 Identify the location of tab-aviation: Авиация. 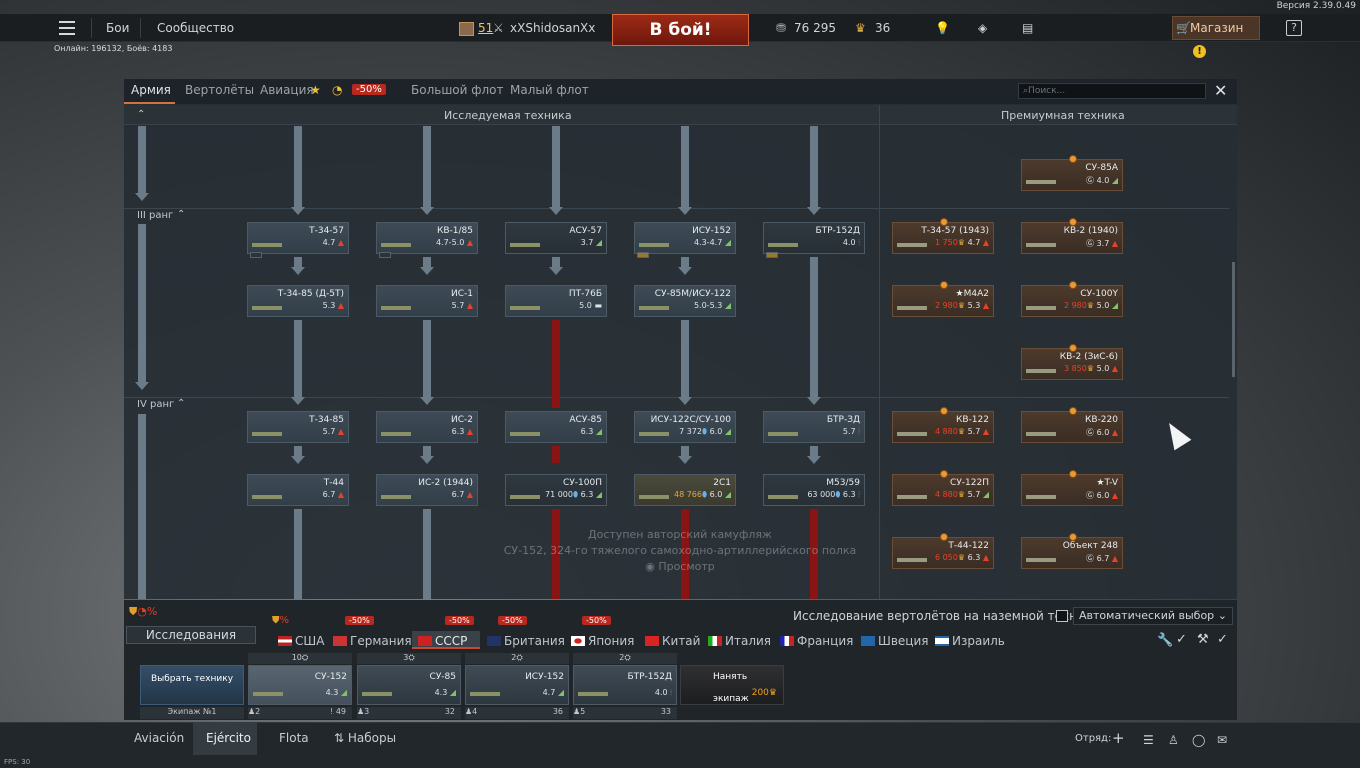
(287, 90).